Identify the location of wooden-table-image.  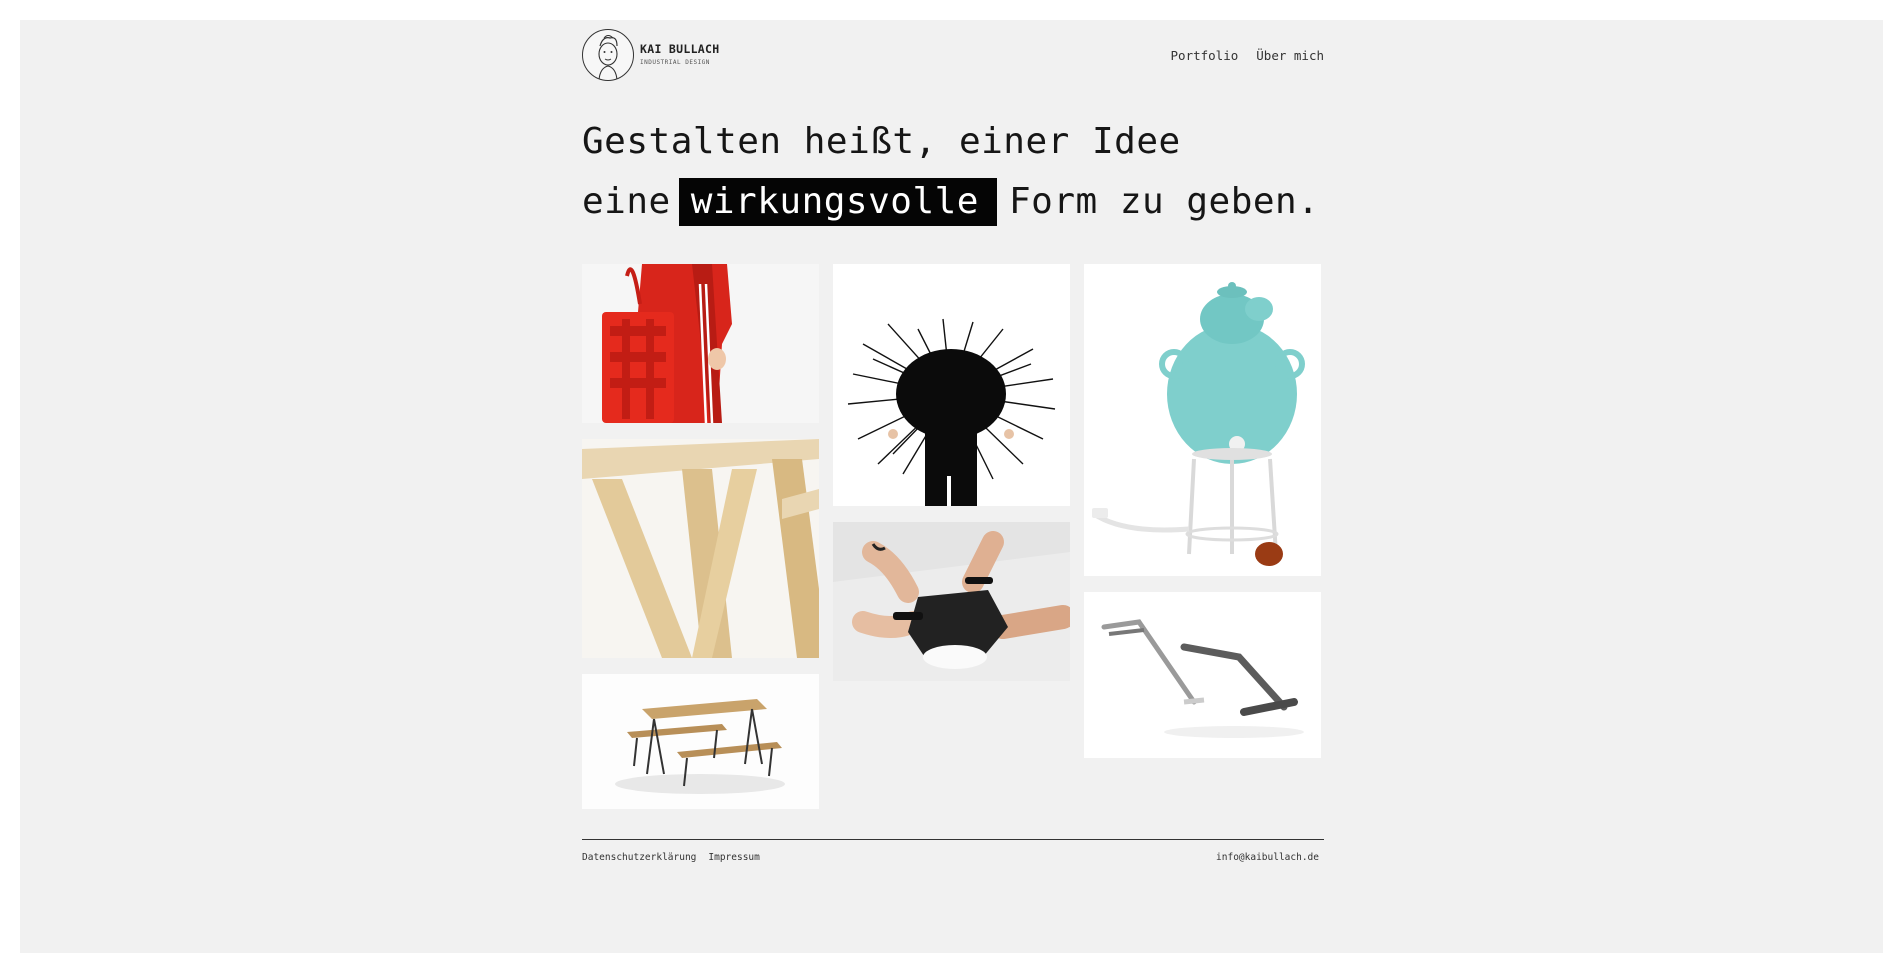
(700, 548).